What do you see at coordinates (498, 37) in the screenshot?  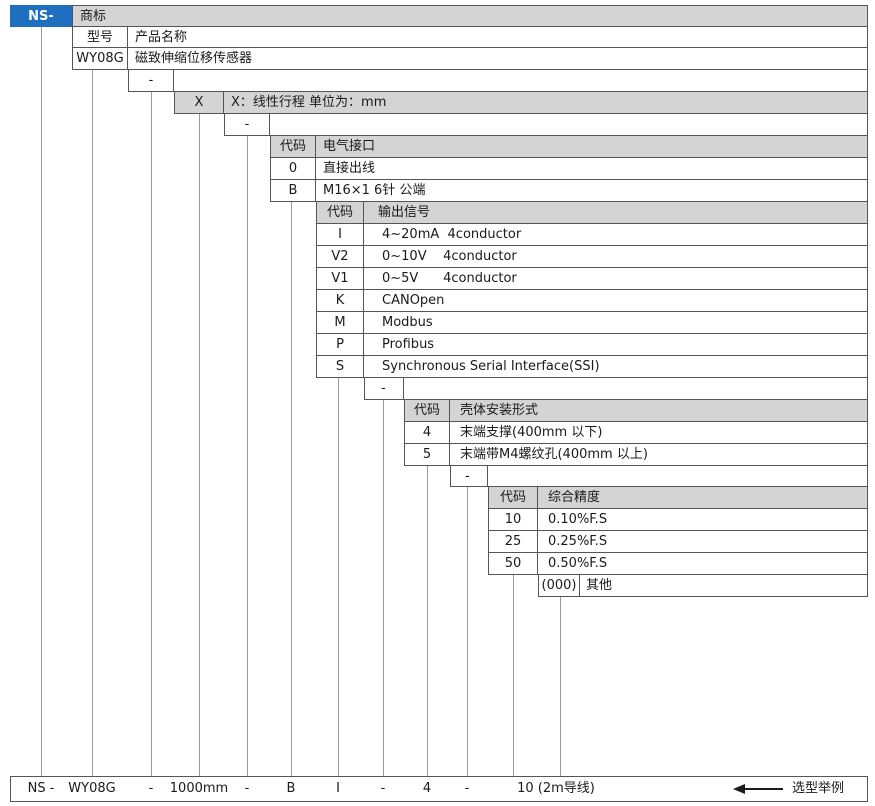 I see `product-name-label: 产品名称` at bounding box center [498, 37].